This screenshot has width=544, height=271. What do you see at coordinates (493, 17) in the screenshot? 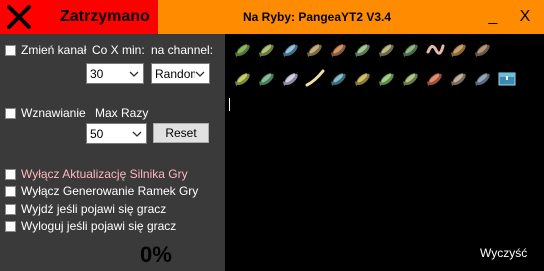
I see `minimize-button: _` at bounding box center [493, 17].